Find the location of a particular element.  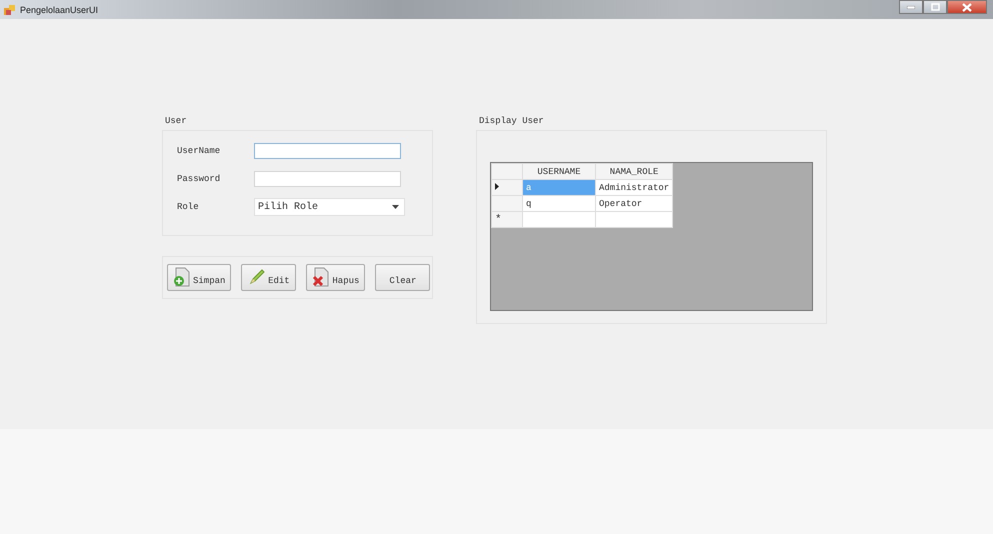

delete-document-icon is located at coordinates (321, 276).